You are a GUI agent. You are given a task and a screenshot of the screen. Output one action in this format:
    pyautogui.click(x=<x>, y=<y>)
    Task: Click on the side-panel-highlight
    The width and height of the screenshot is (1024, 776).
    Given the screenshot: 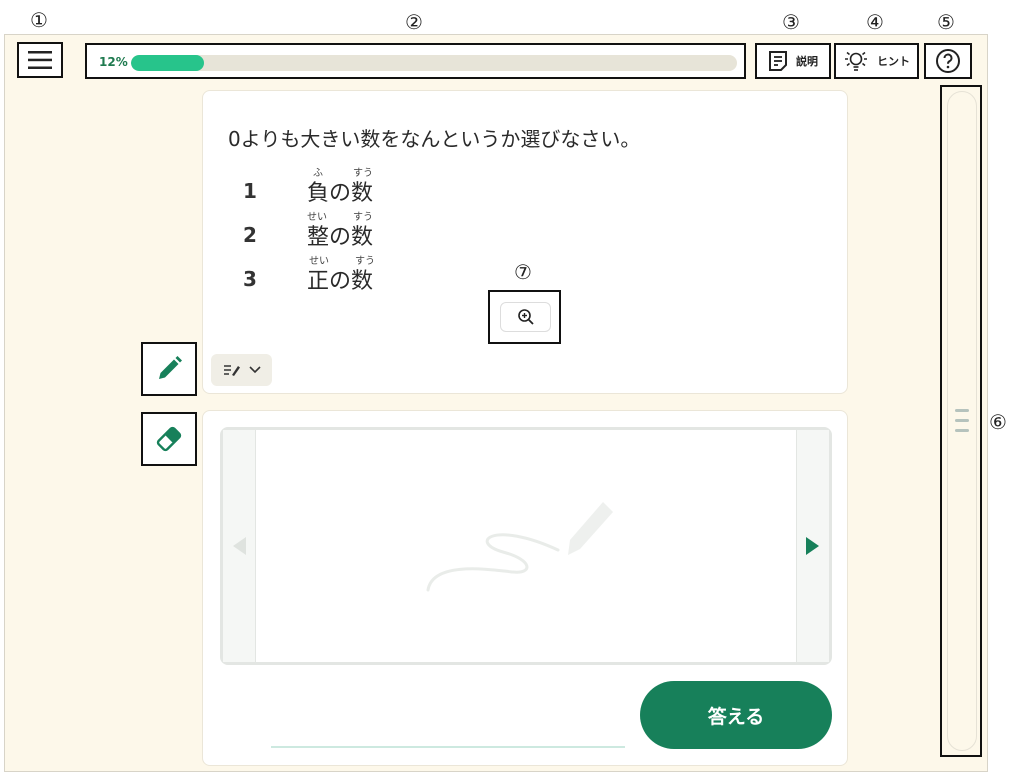 What is the action you would take?
    pyautogui.click(x=961, y=421)
    